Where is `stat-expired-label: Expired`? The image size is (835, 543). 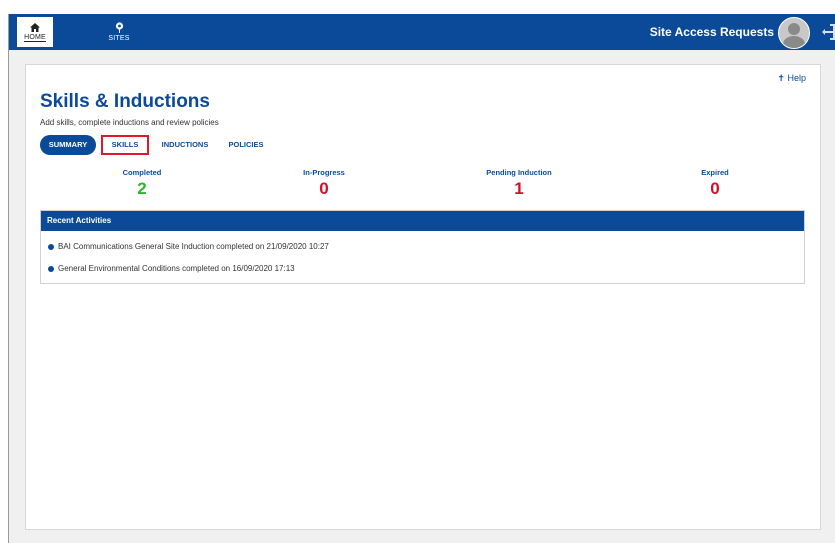 stat-expired-label: Expired is located at coordinates (715, 172).